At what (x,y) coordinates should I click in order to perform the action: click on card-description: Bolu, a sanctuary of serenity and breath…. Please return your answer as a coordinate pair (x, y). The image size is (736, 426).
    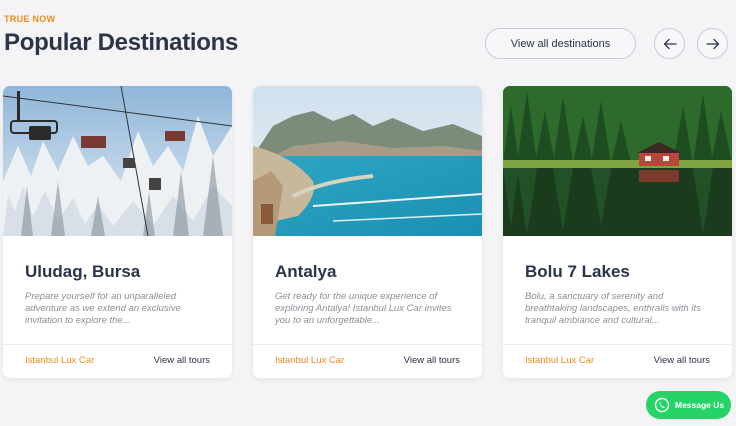
    Looking at the image, I should click on (613, 308).